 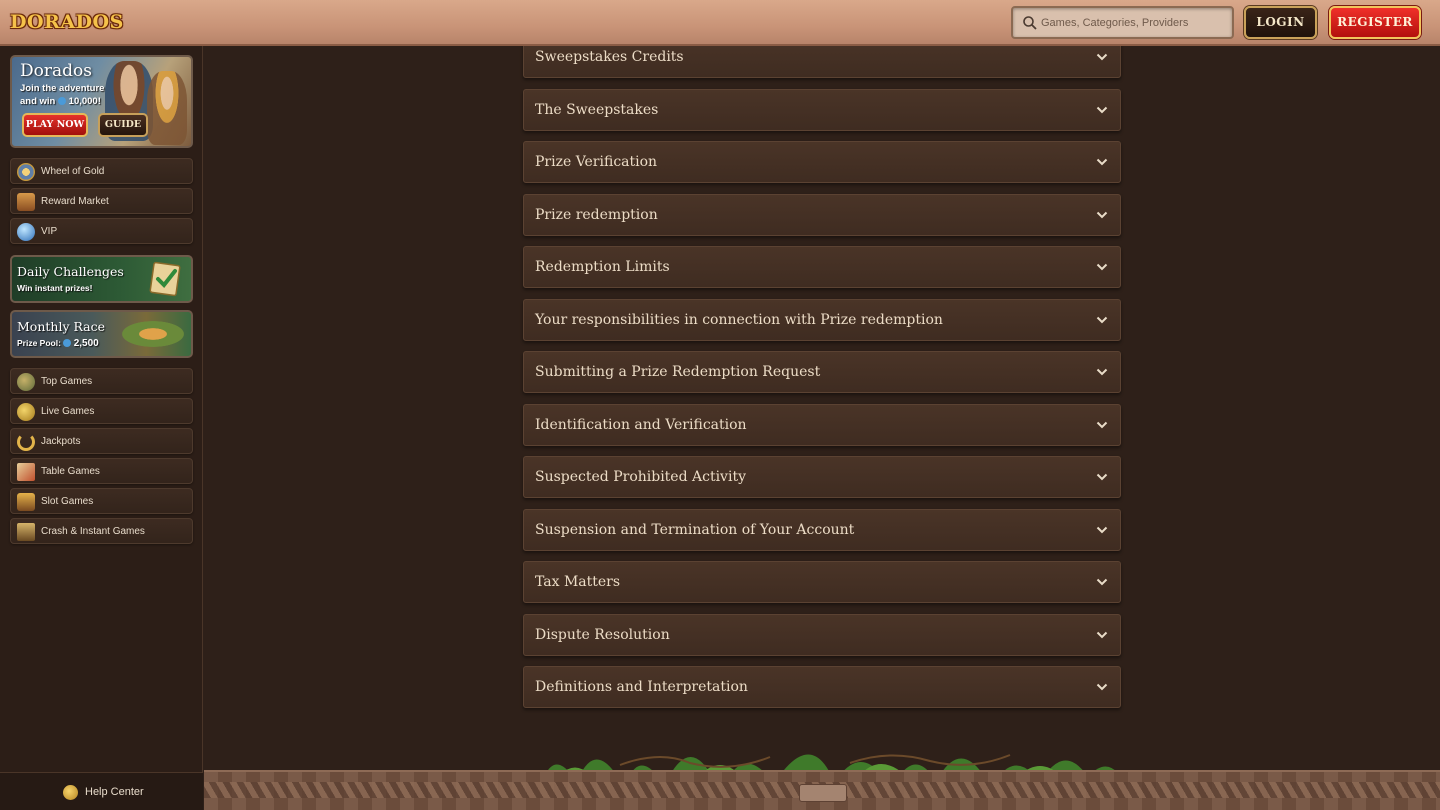 I want to click on sidebar-item-label: Wheel of Gold, so click(x=73, y=171).